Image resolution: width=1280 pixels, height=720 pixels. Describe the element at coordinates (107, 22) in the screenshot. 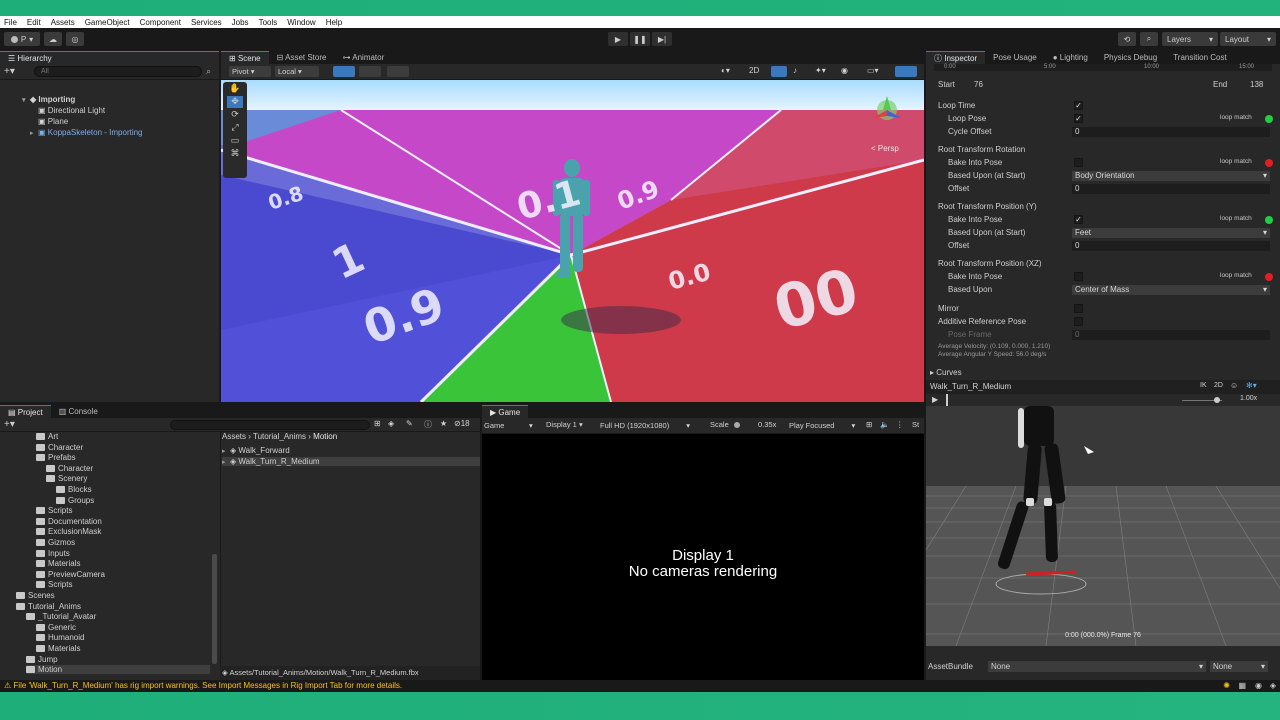

I see `menu-gameobject: GameObject` at that location.